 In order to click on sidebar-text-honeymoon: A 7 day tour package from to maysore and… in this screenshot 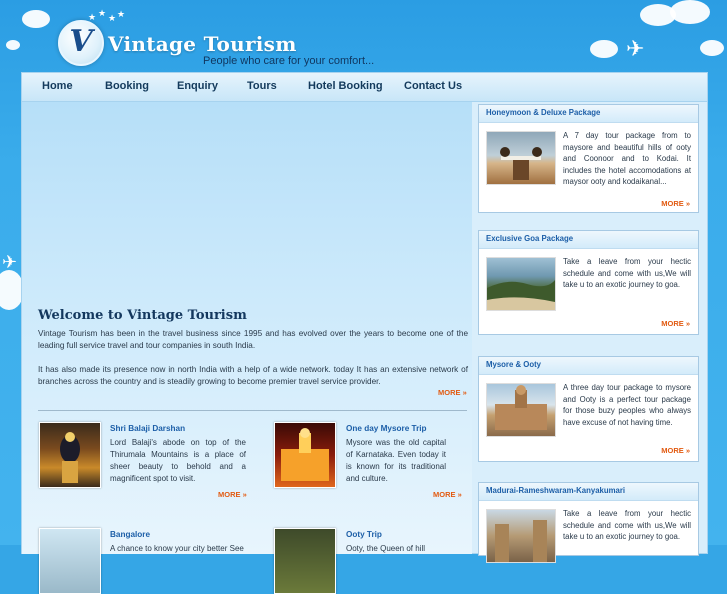, I will do `click(627, 158)`.